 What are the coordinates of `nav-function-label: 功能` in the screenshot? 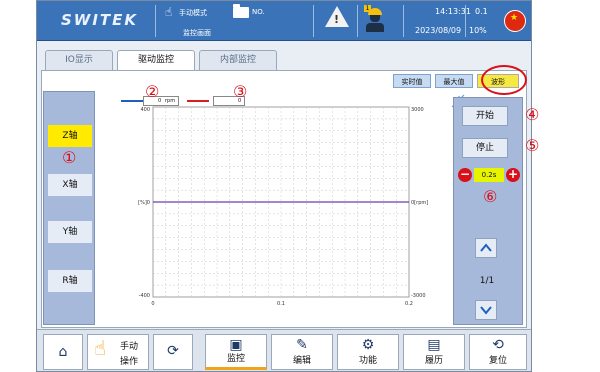 It's located at (367, 361).